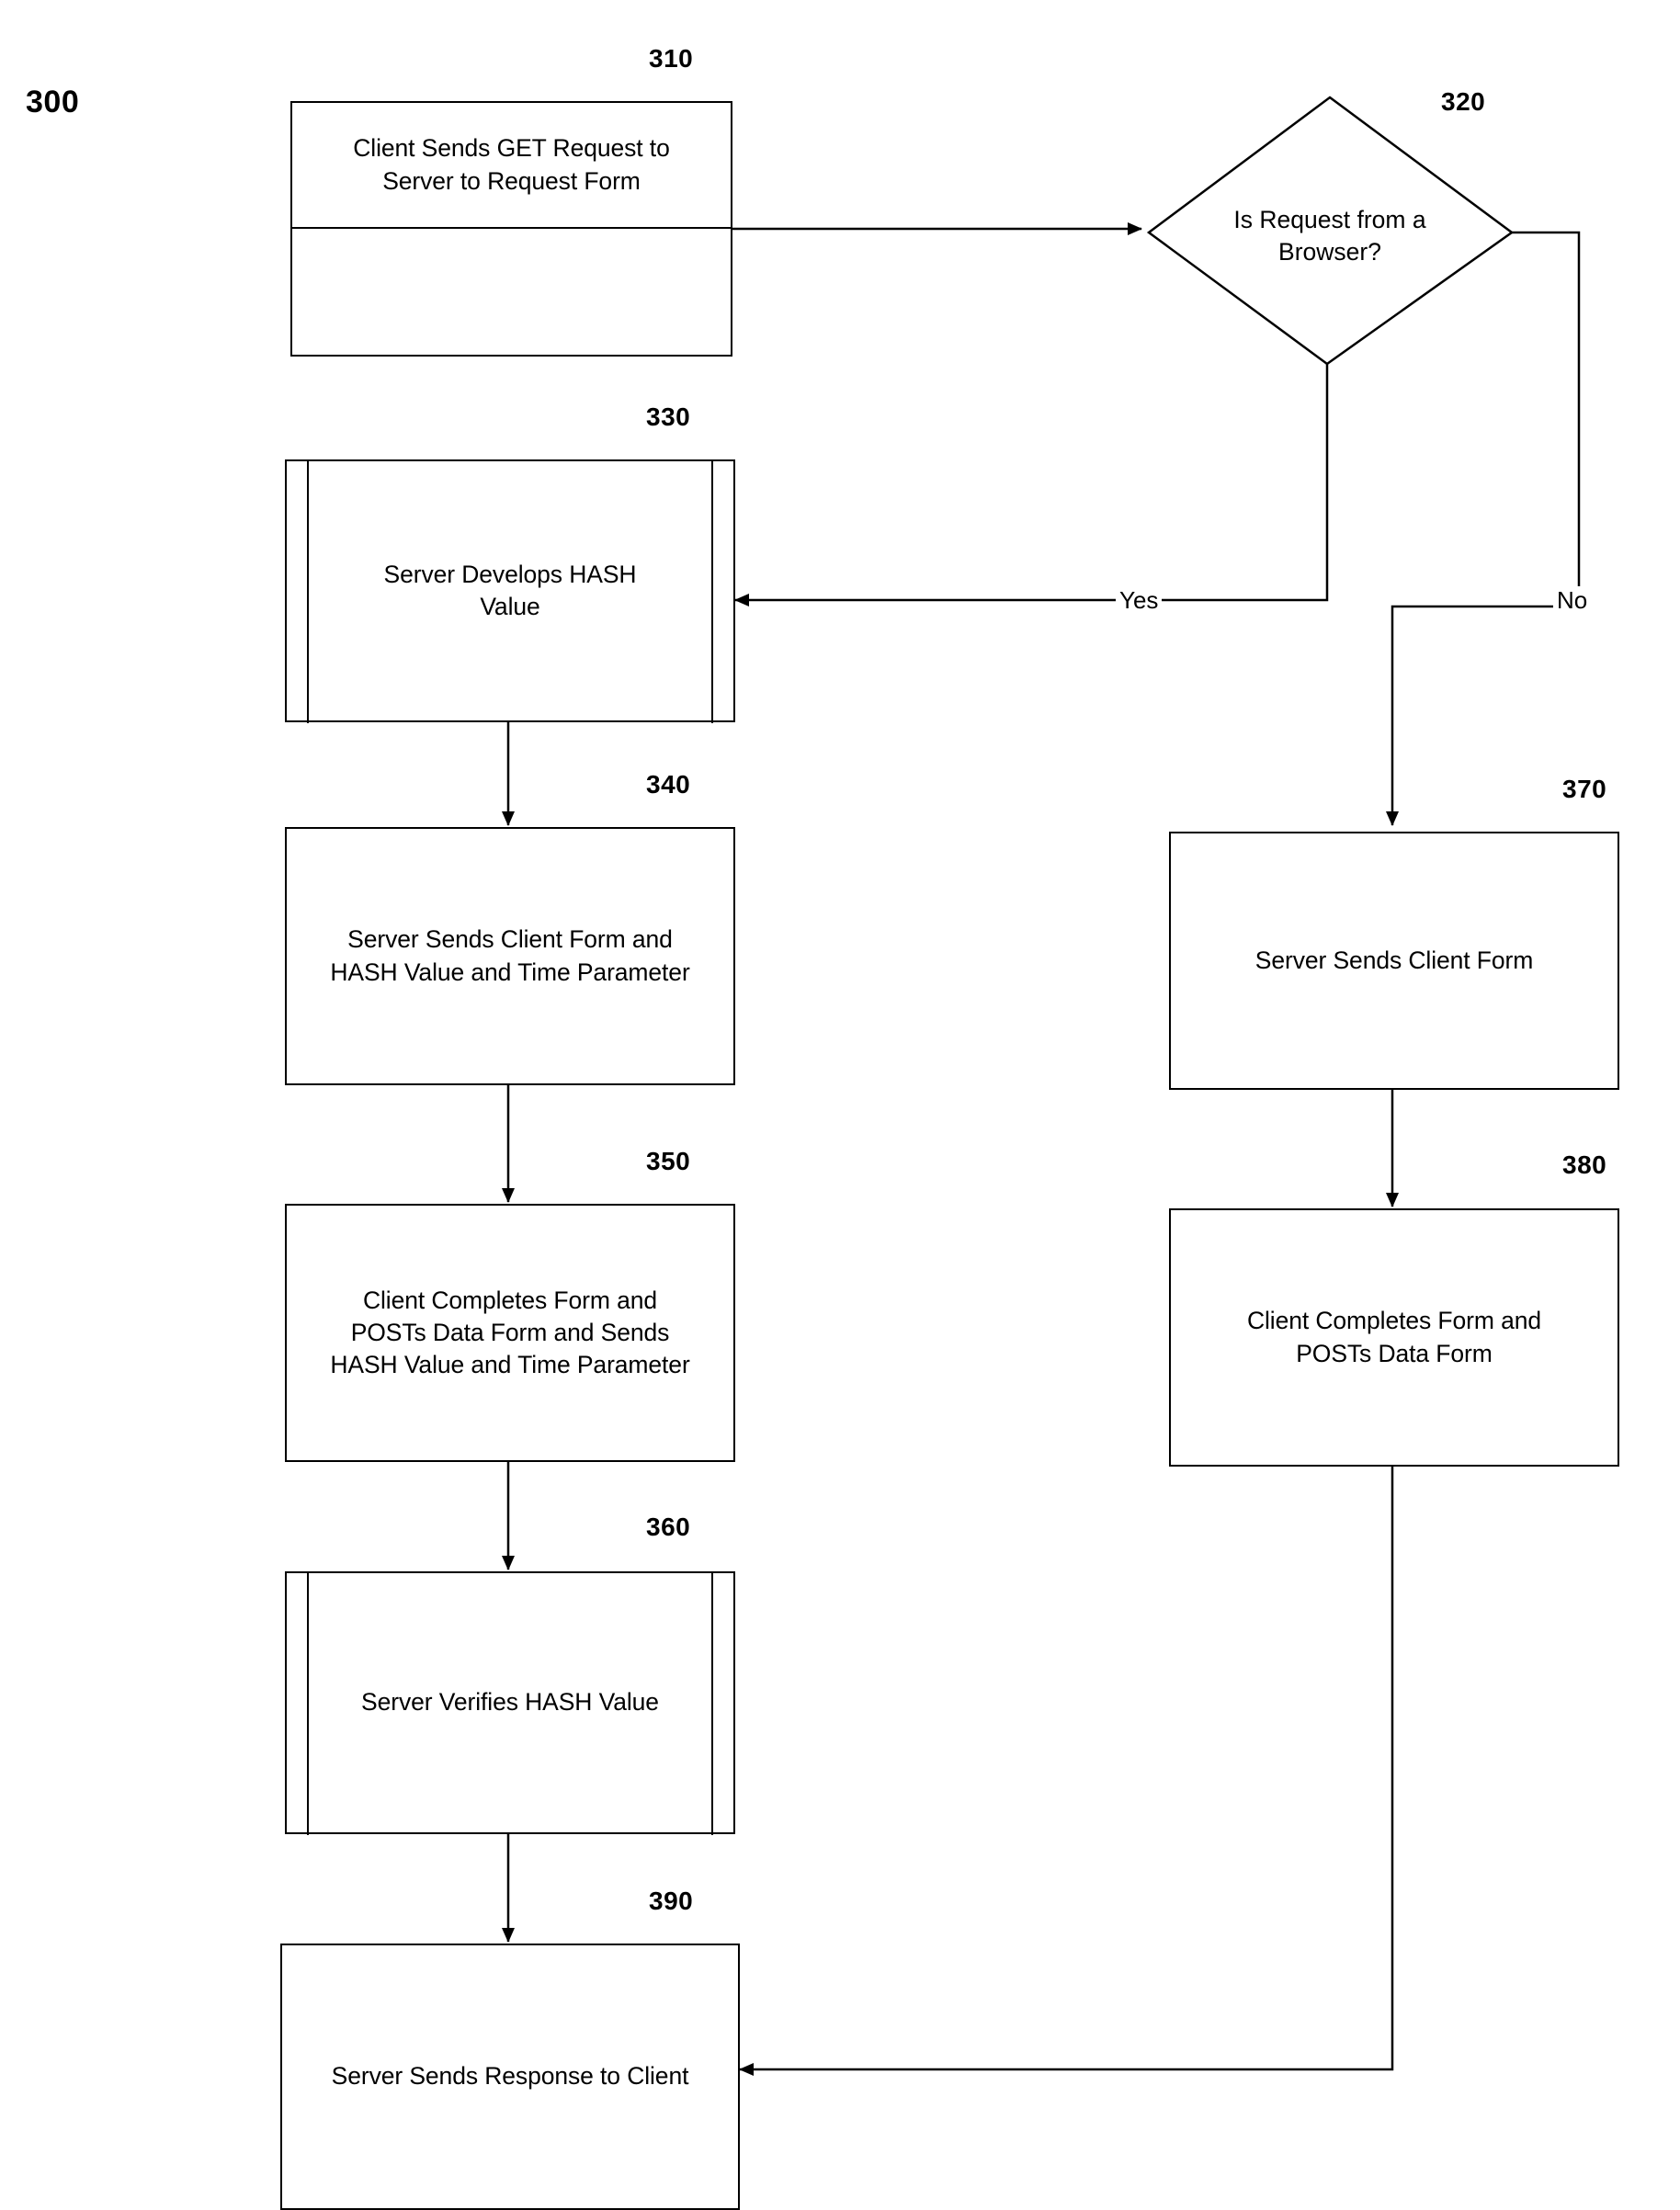 The height and width of the screenshot is (2210, 1680). What do you see at coordinates (1139, 600) in the screenshot?
I see `edge-label-yes: Yes` at bounding box center [1139, 600].